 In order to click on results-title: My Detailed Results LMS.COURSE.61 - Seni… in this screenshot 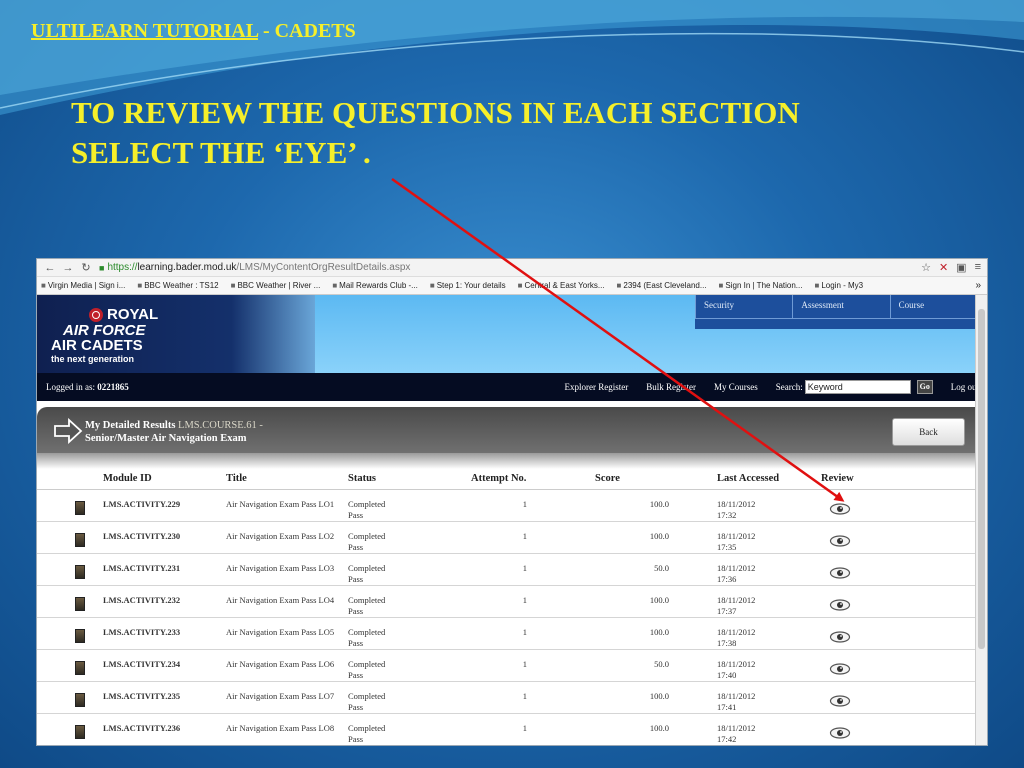, I will do `click(174, 432)`.